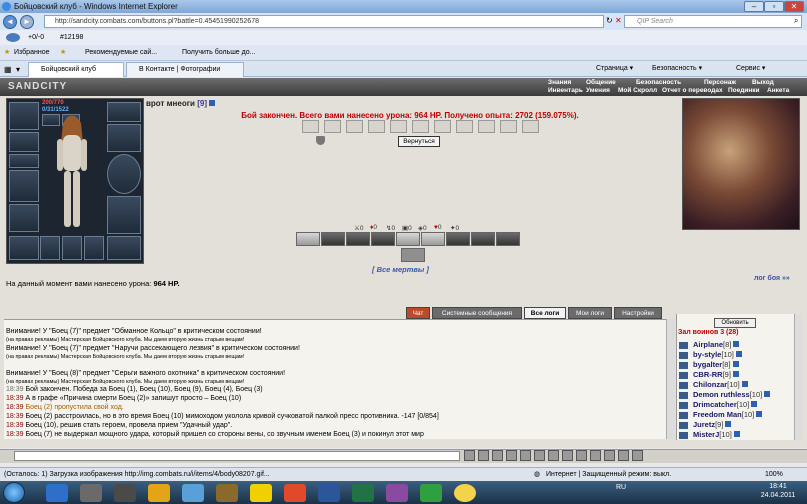  What do you see at coordinates (295, 493) in the screenshot?
I see `chrome-taskbar-icon` at bounding box center [295, 493].